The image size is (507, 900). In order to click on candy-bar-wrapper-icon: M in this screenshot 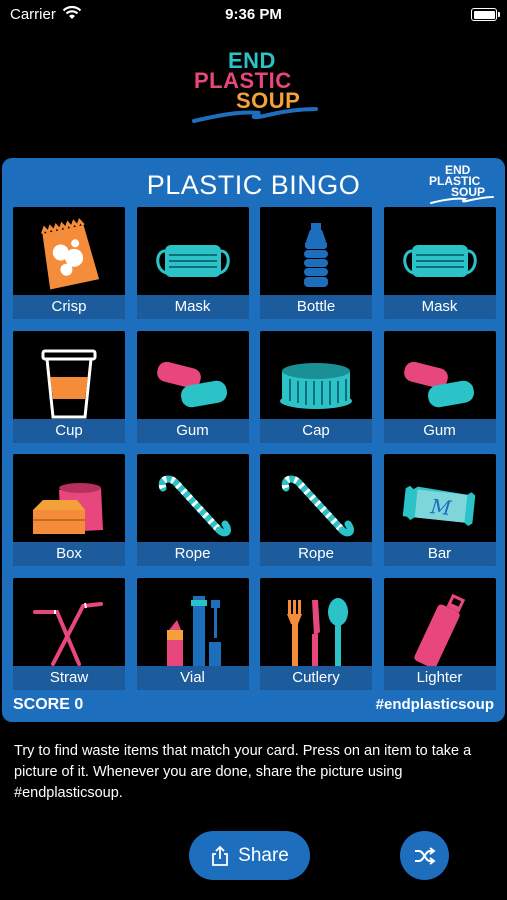, I will do `click(438, 506)`.